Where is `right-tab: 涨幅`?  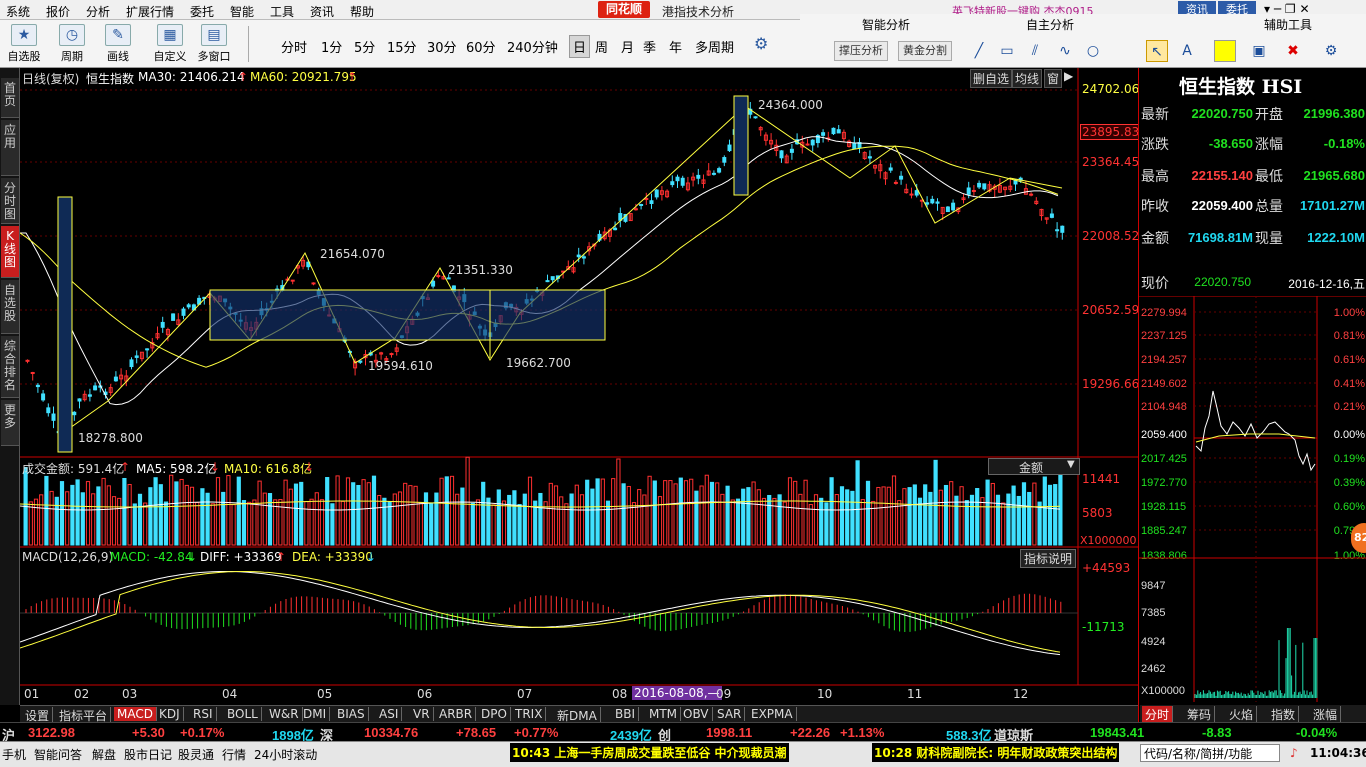 right-tab: 涨幅 is located at coordinates (1326, 714).